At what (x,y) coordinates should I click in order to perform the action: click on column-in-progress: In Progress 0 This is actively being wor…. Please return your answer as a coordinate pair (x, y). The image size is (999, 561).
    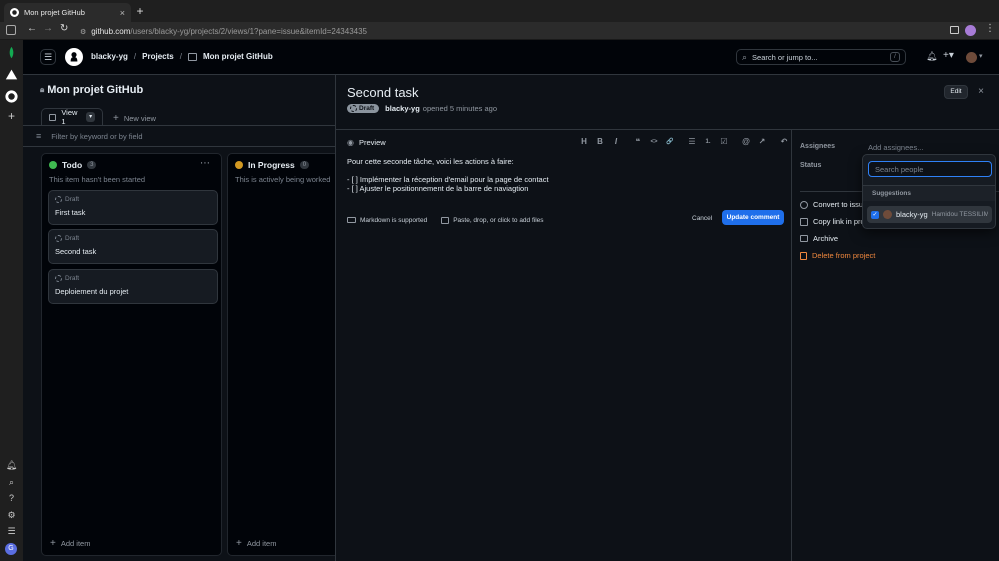
    Looking at the image, I should click on (283, 354).